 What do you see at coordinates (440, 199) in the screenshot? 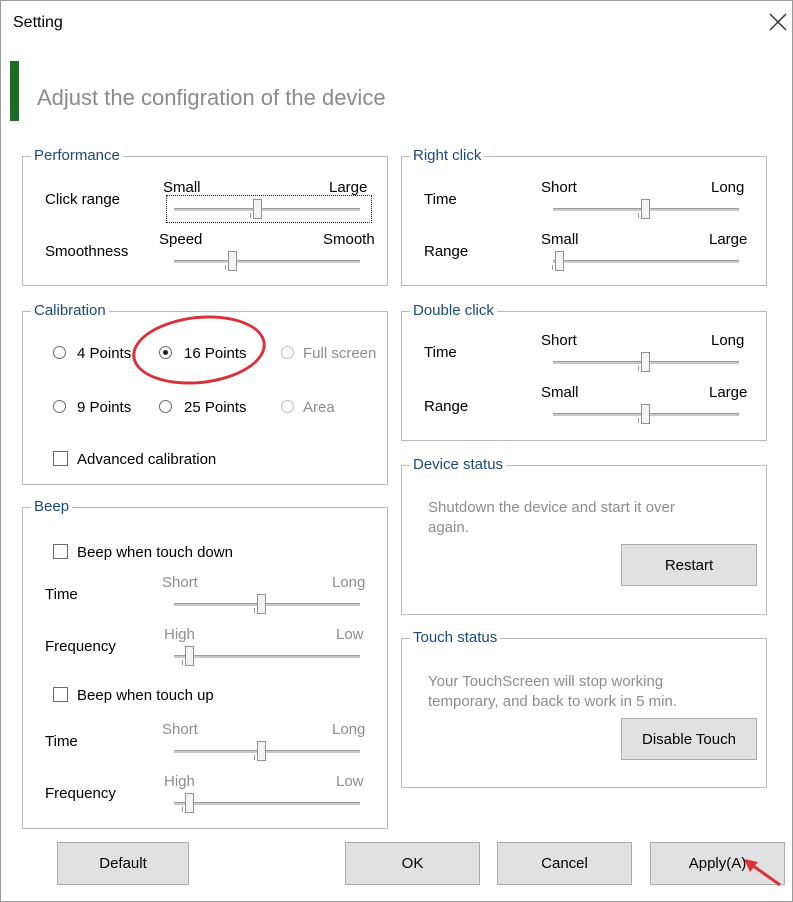
I see `right-click-time-label: Time` at bounding box center [440, 199].